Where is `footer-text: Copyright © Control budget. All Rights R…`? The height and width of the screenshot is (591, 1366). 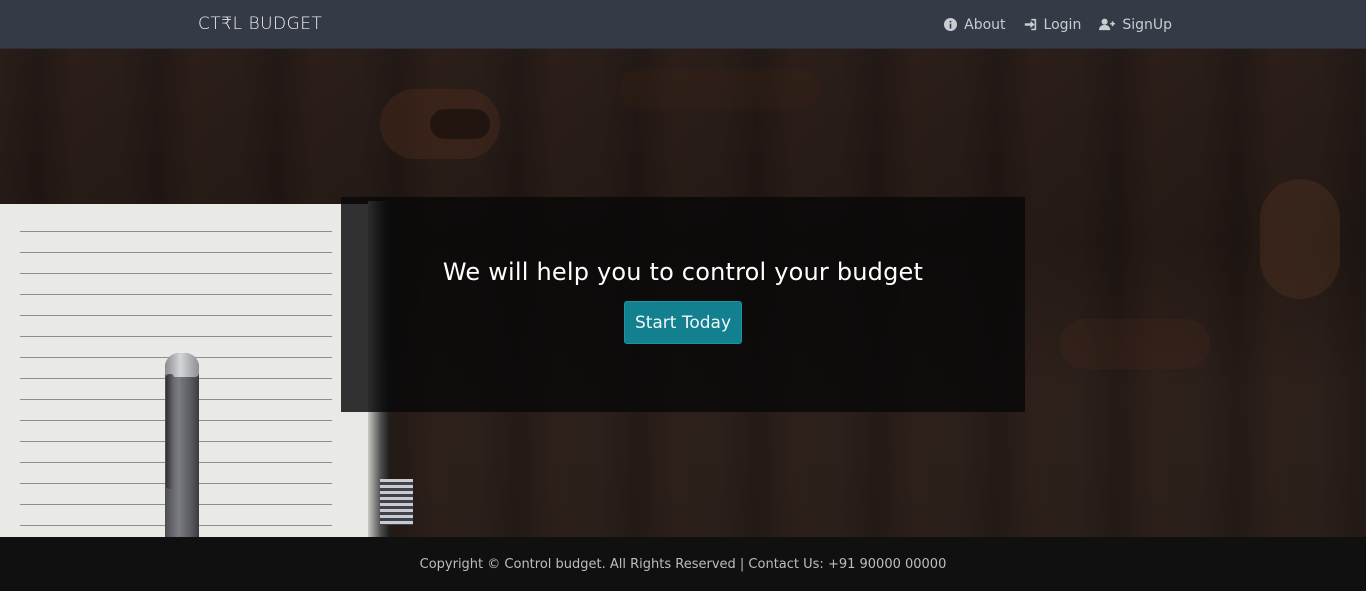 footer-text: Copyright © Control budget. All Rights R… is located at coordinates (683, 564).